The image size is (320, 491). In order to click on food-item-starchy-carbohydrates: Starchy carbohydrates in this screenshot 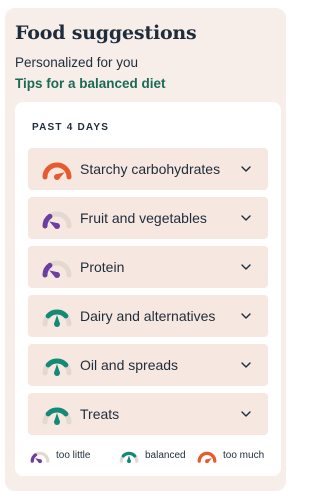, I will do `click(148, 169)`.